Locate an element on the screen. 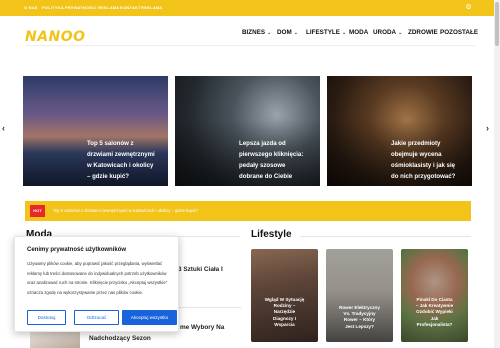 This screenshot has width=500, height=348. nav-label: ZDROWIE is located at coordinates (423, 32).